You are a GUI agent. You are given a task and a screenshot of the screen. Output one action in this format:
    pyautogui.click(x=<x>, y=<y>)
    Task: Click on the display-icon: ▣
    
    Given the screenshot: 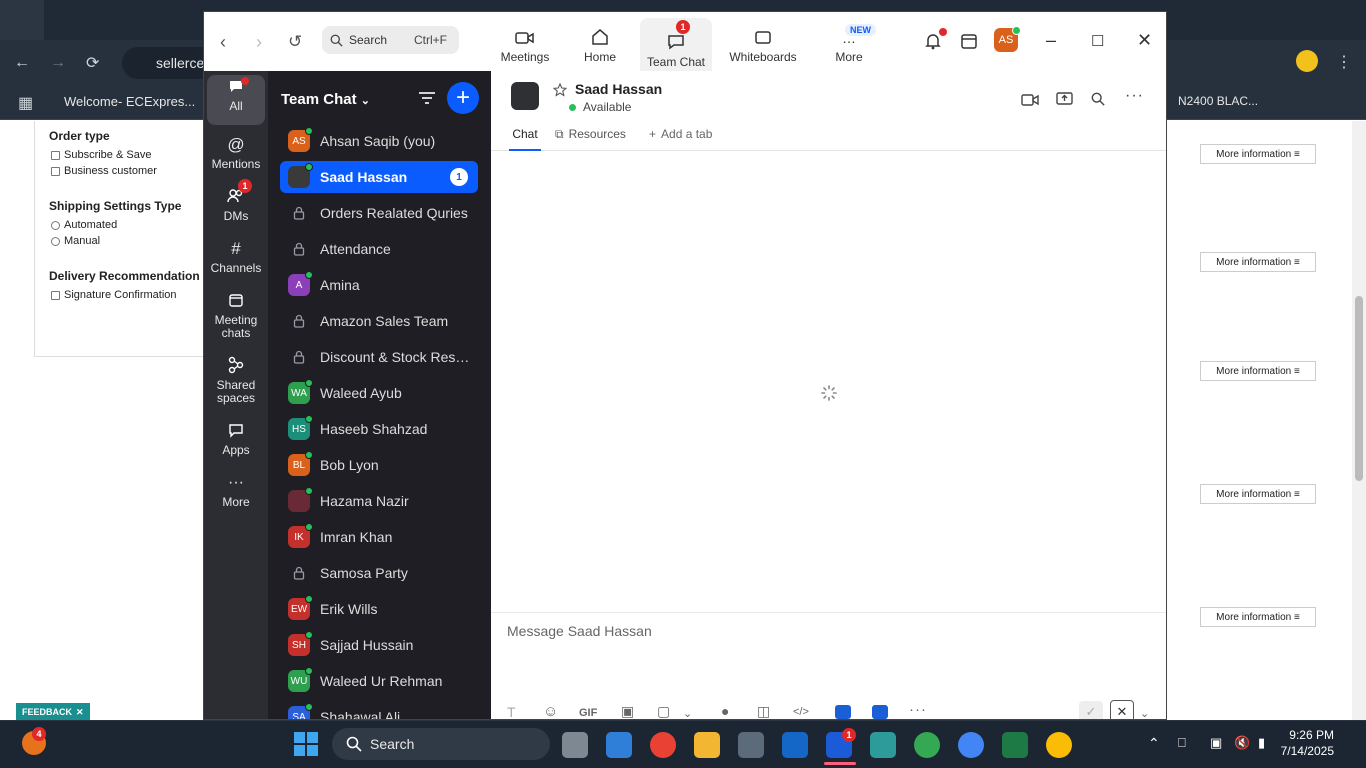 What is the action you would take?
    pyautogui.click(x=1216, y=743)
    